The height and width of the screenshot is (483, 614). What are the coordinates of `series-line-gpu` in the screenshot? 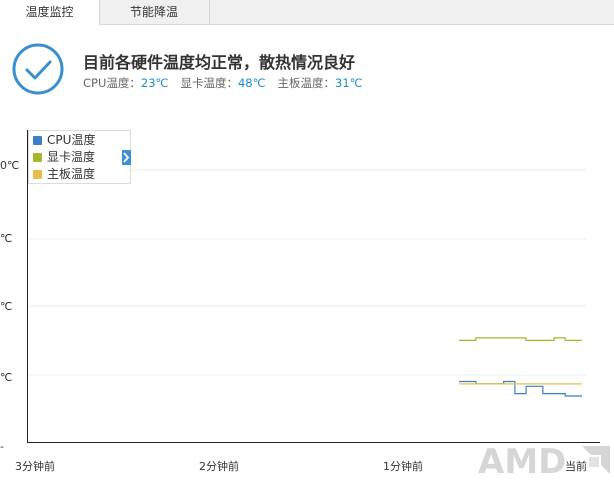 It's located at (520, 339).